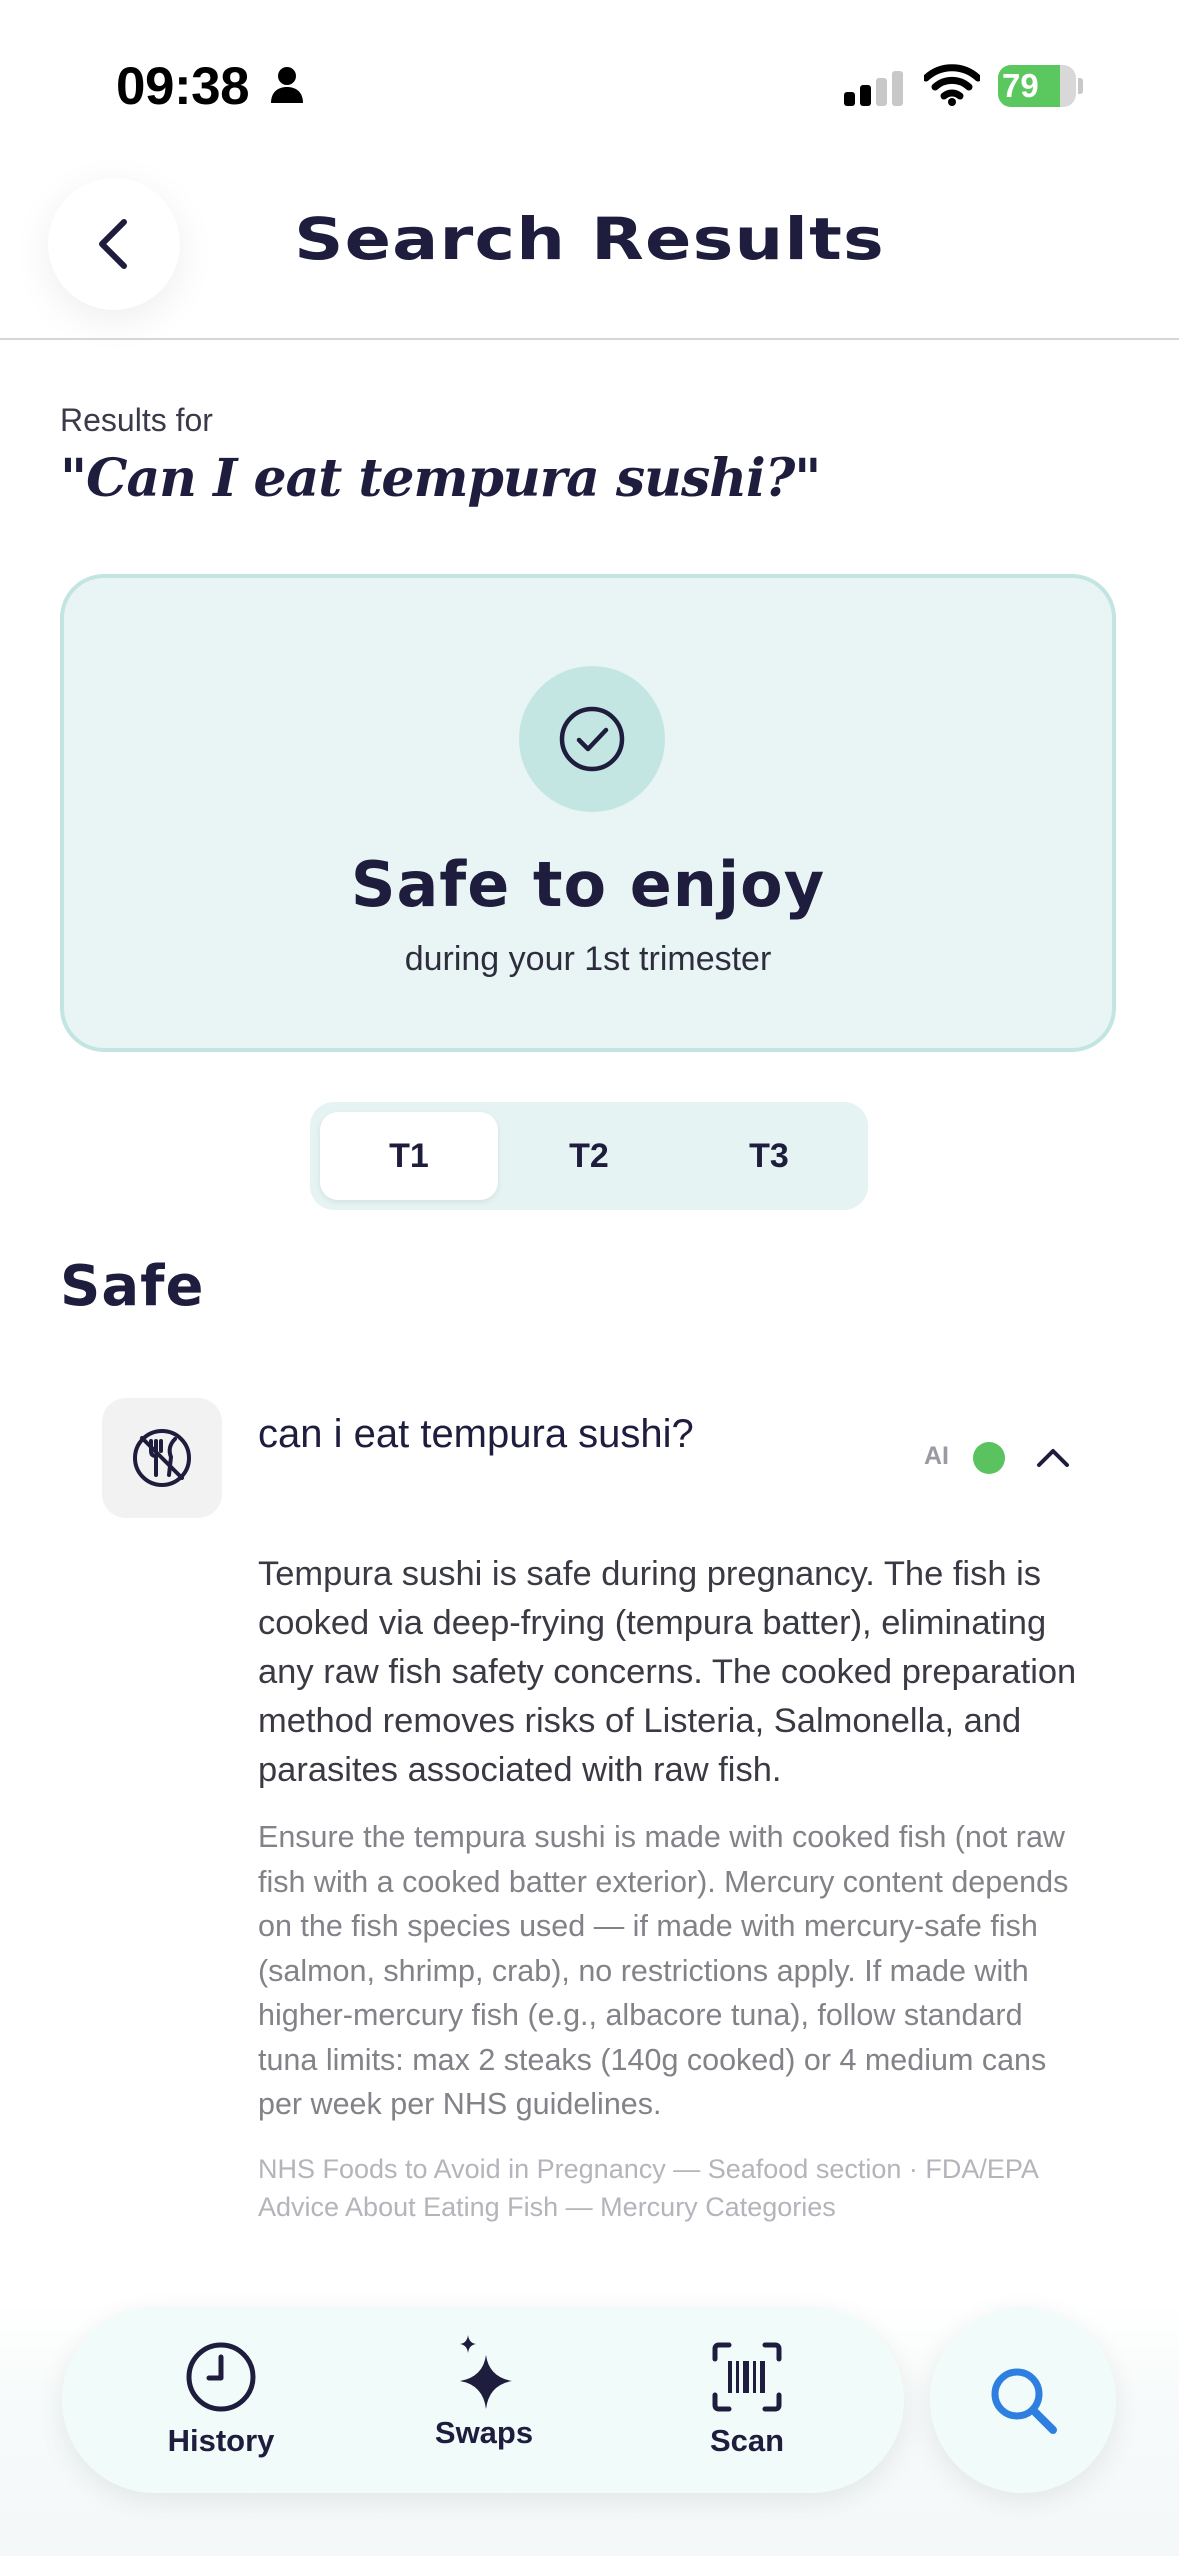  Describe the element at coordinates (136, 420) in the screenshot. I see `results-for-label: Results for` at that location.